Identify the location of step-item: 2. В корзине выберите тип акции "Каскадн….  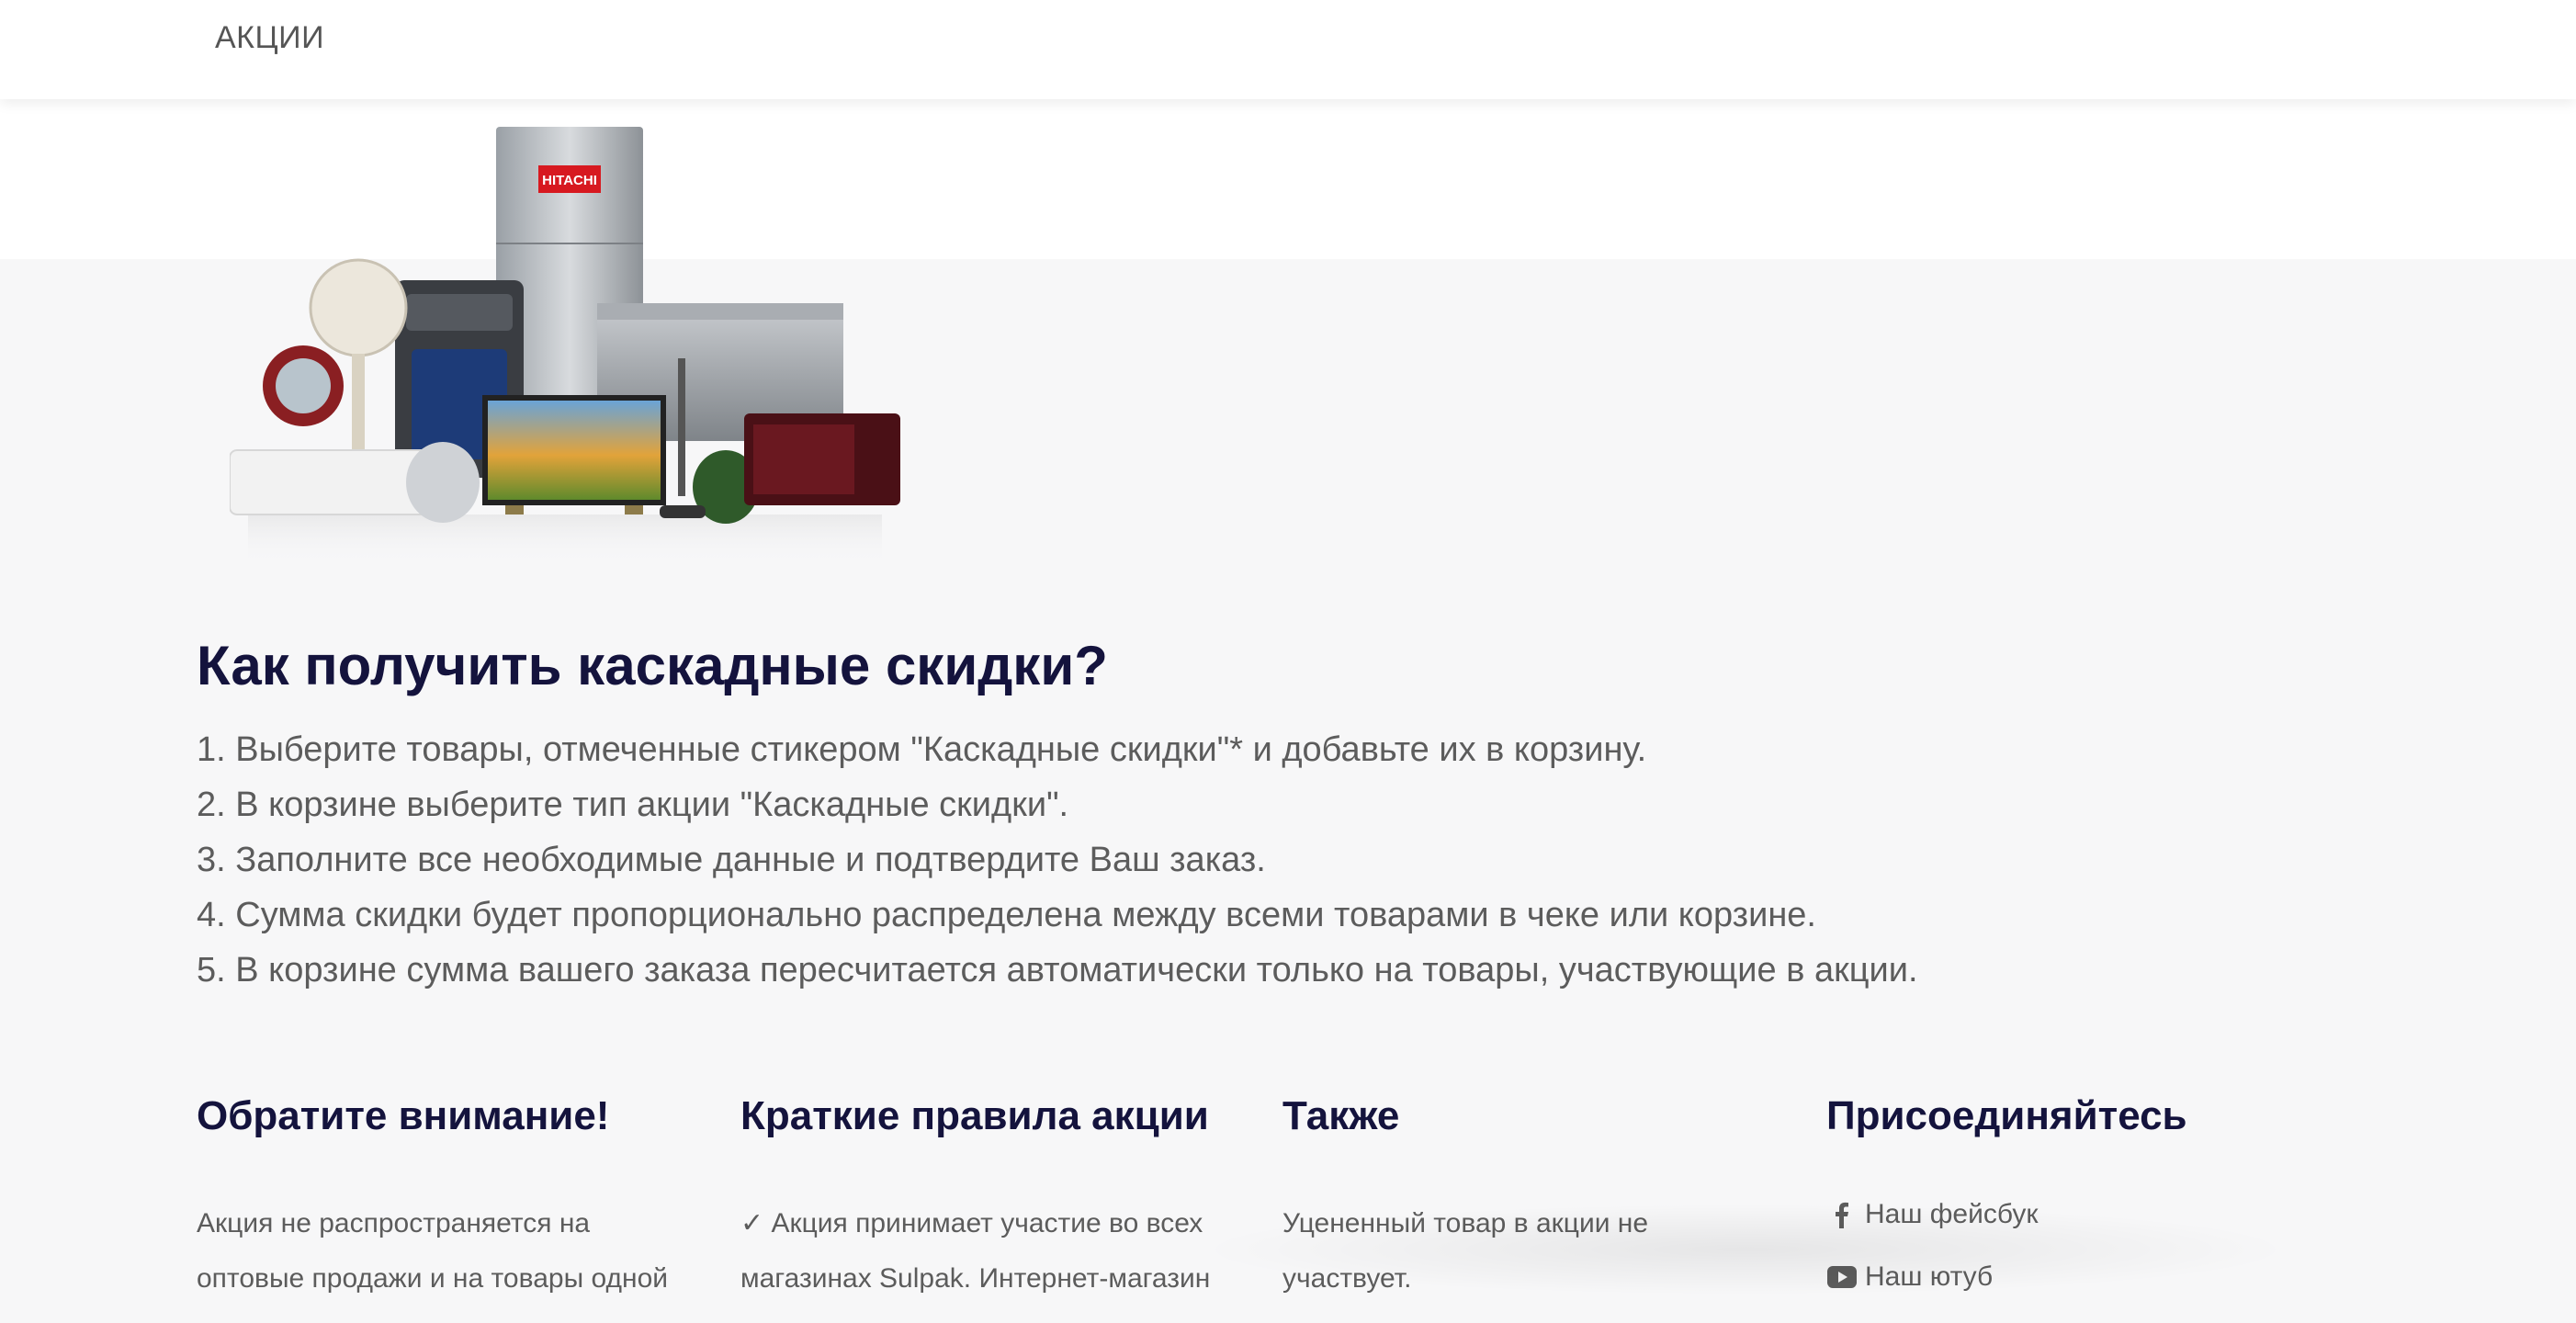
(633, 805).